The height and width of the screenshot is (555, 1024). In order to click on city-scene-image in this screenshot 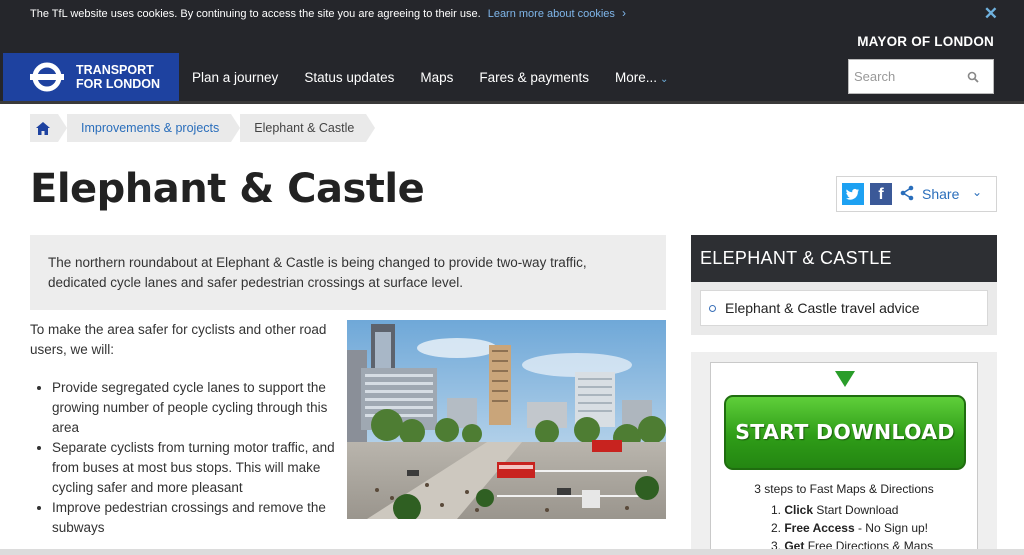, I will do `click(506, 419)`.